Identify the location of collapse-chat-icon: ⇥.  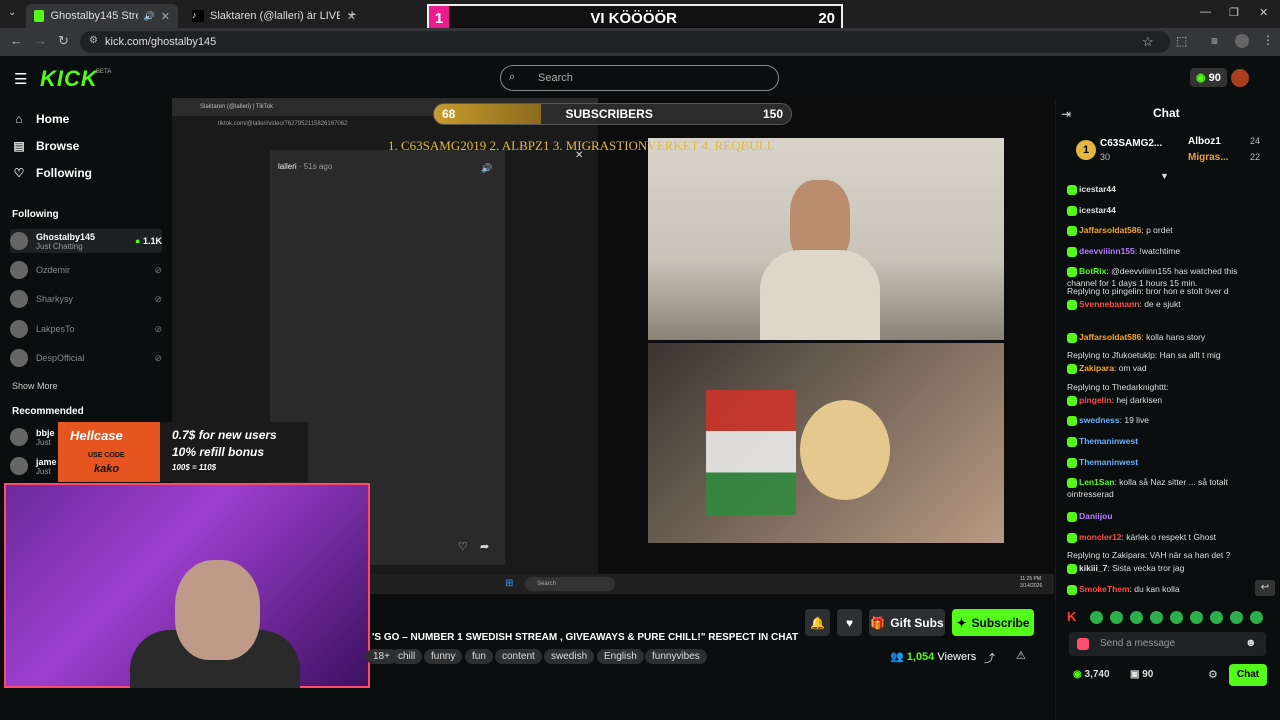
(1066, 114).